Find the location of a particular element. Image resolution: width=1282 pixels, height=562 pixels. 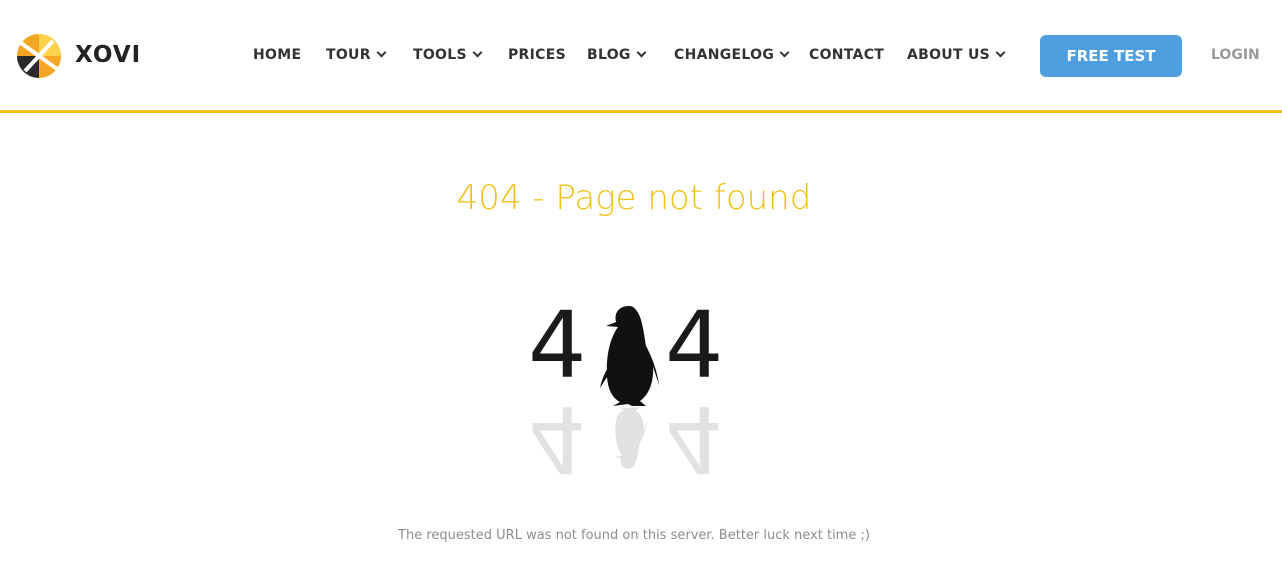

nav-tour: TOUR is located at coordinates (356, 55).